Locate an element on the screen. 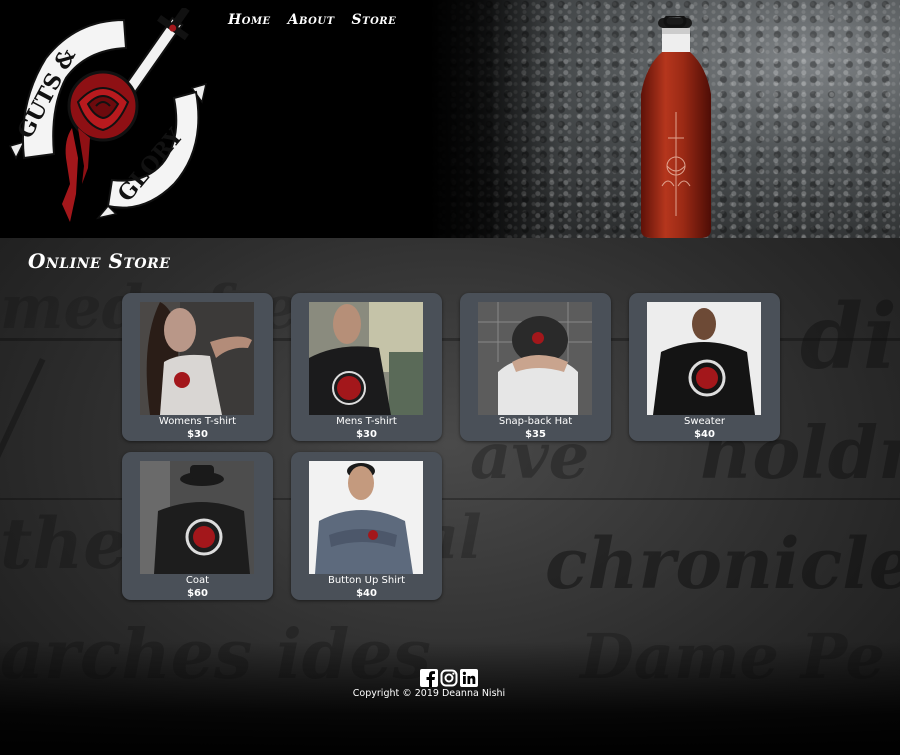  main-nav: Home About Store is located at coordinates (312, 20).